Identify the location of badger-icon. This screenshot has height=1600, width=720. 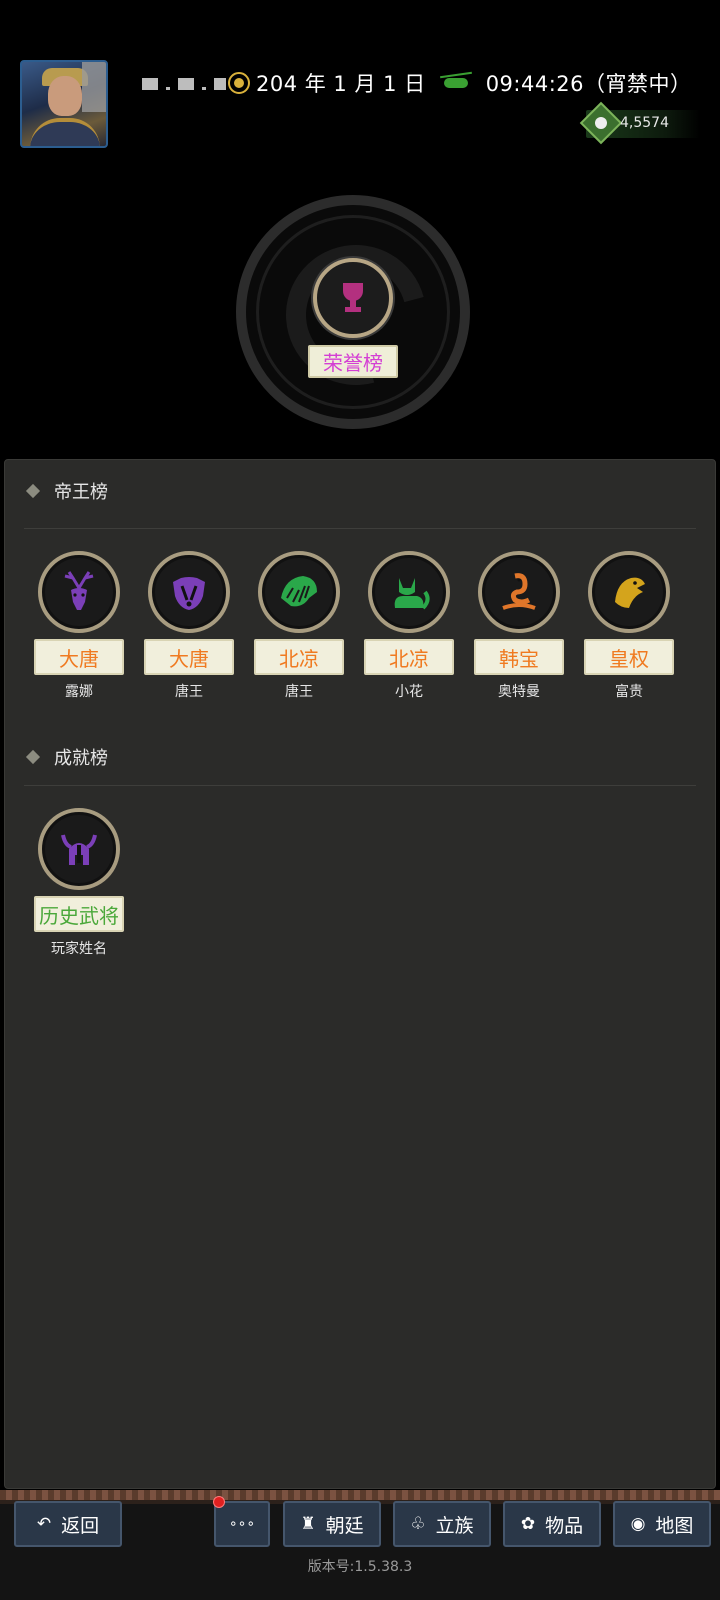
(189, 593).